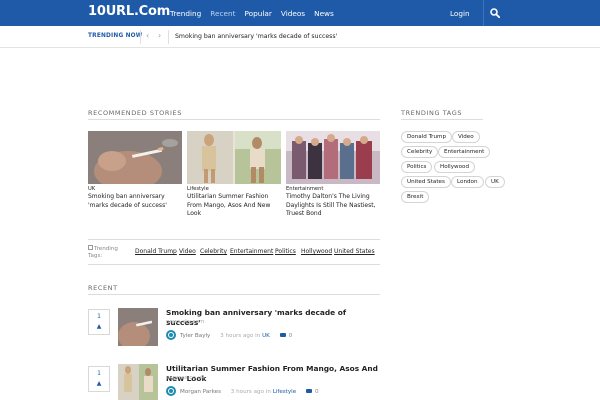  I want to click on tag-link: Celebrity, so click(213, 251).